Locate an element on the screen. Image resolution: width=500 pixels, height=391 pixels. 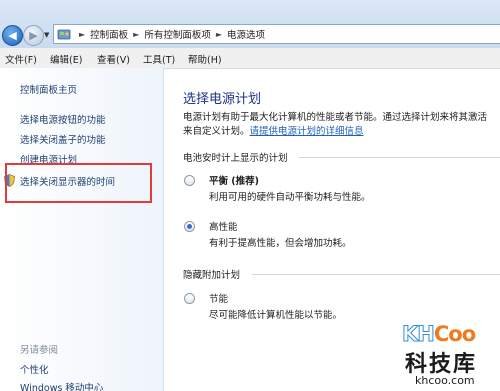
see-also-heading: 另请参阅 is located at coordinates (39, 350).